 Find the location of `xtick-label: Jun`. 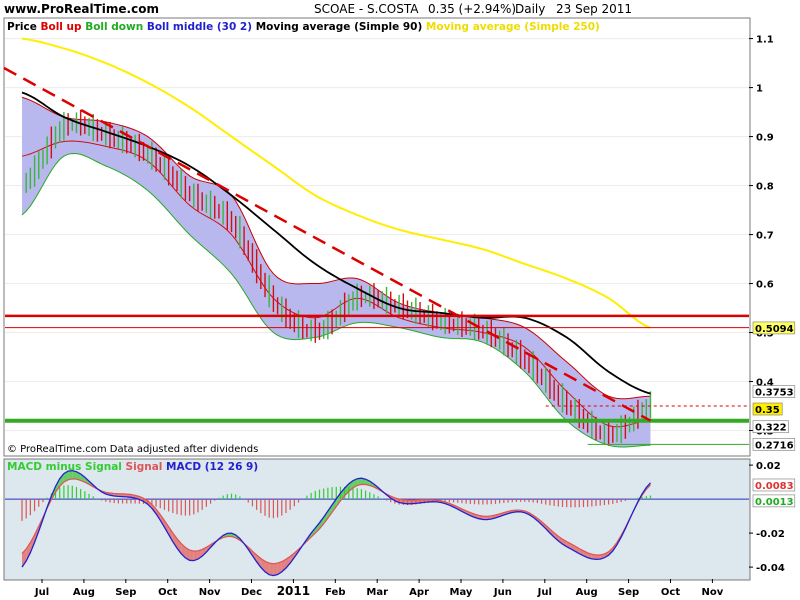

xtick-label: Jun is located at coordinates (502, 592).